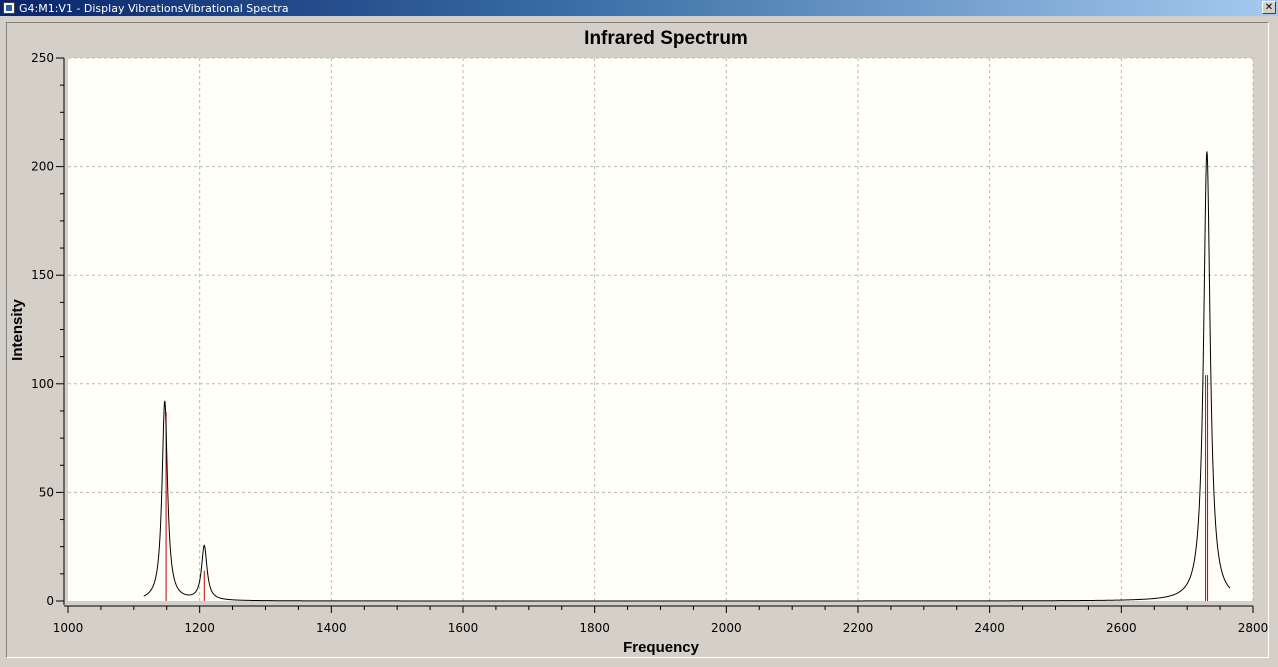 The height and width of the screenshot is (667, 1278). I want to click on y-axis-title: Intensity, so click(17, 330).